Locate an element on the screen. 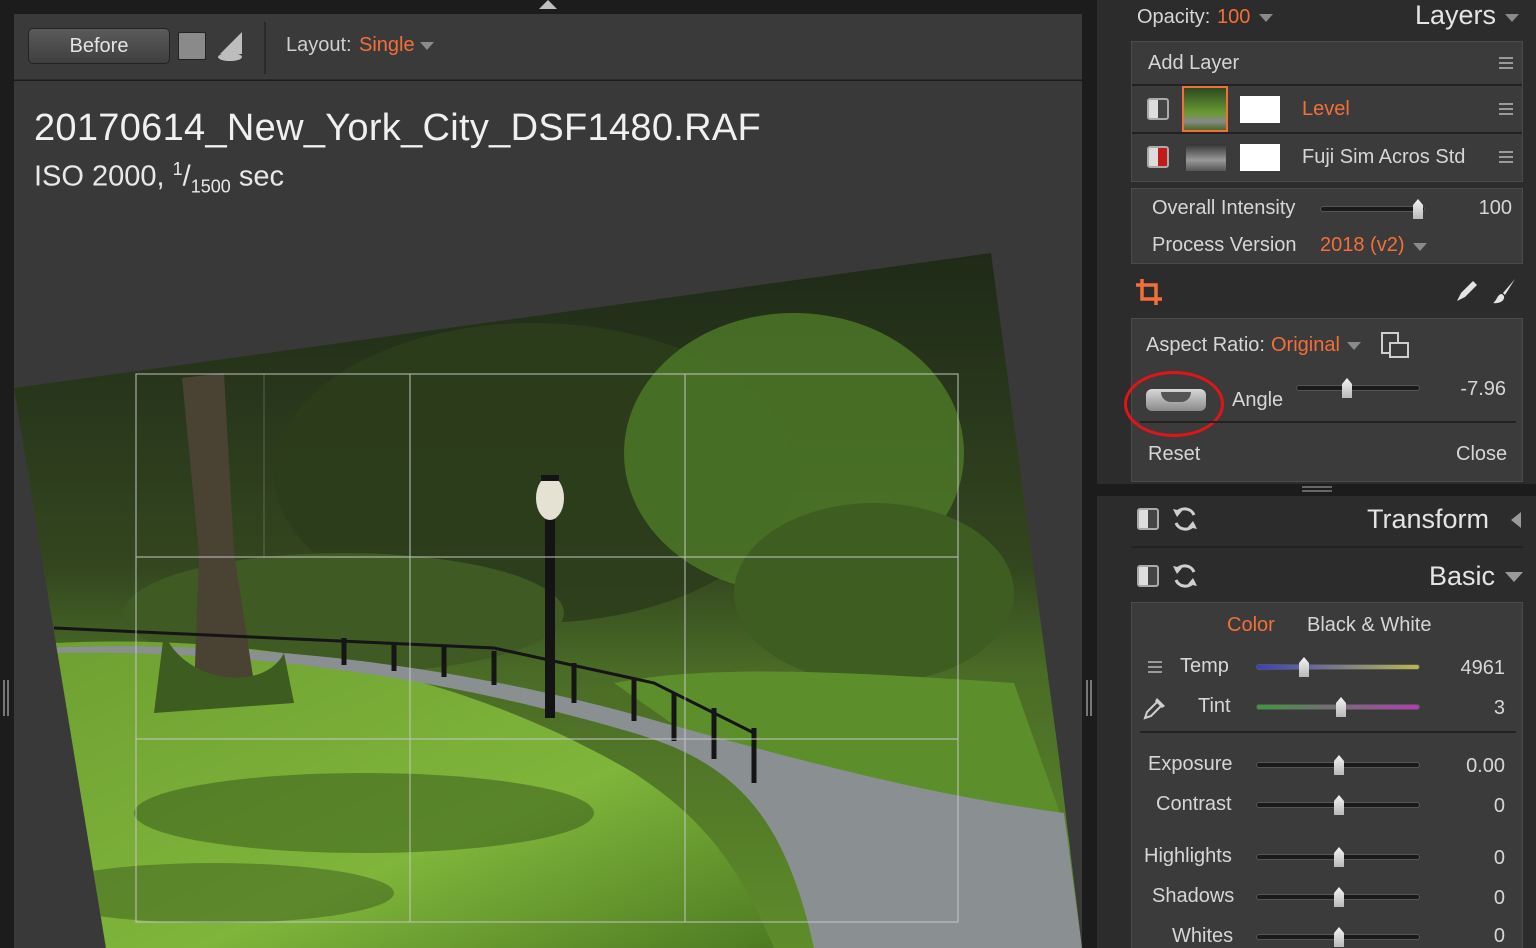  shutter-denominator: 1500 is located at coordinates (210, 186).